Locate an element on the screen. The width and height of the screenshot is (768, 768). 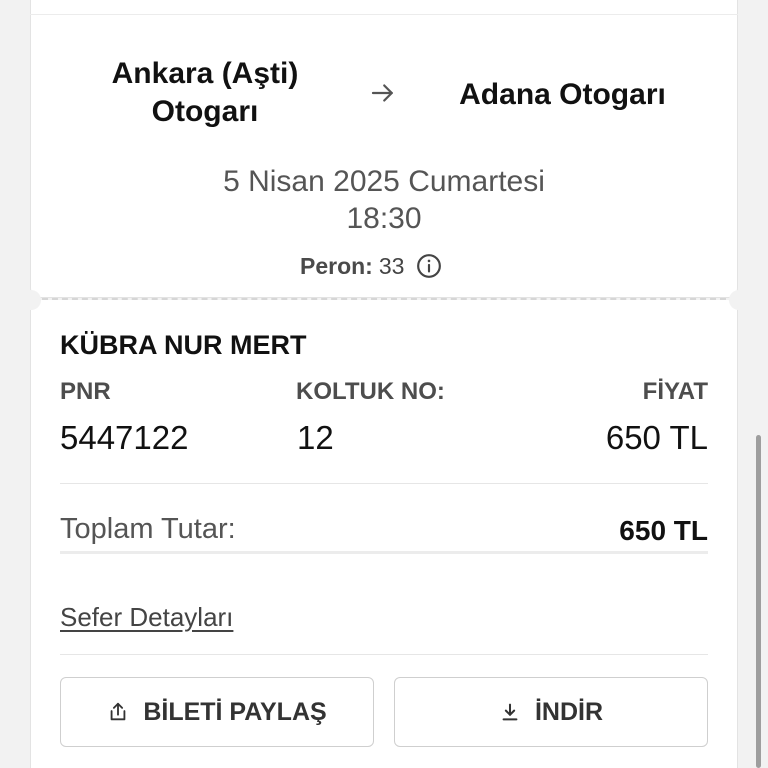
price-value: 650 TL is located at coordinates (656, 437).